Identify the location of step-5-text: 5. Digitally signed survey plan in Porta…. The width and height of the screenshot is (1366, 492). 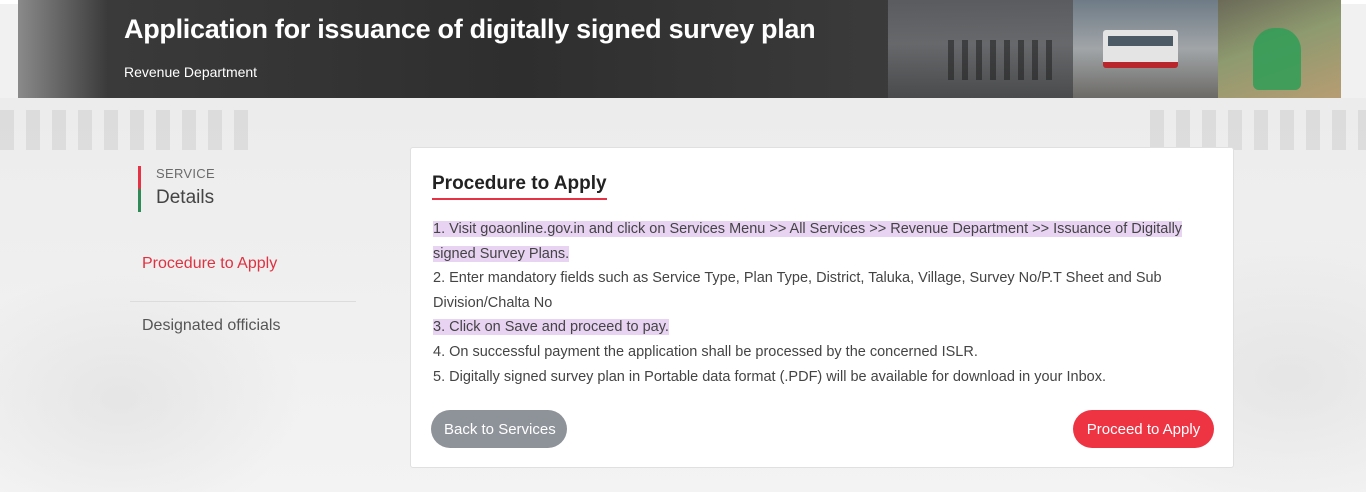
(769, 376).